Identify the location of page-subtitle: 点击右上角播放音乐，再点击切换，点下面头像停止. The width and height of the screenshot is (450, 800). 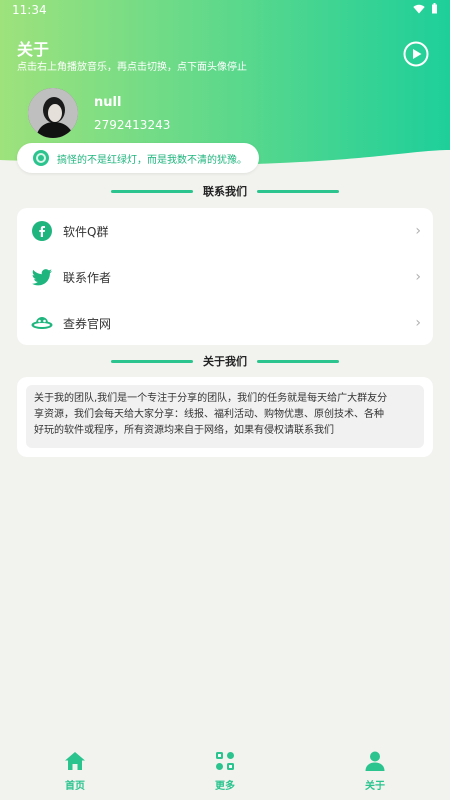
(132, 67).